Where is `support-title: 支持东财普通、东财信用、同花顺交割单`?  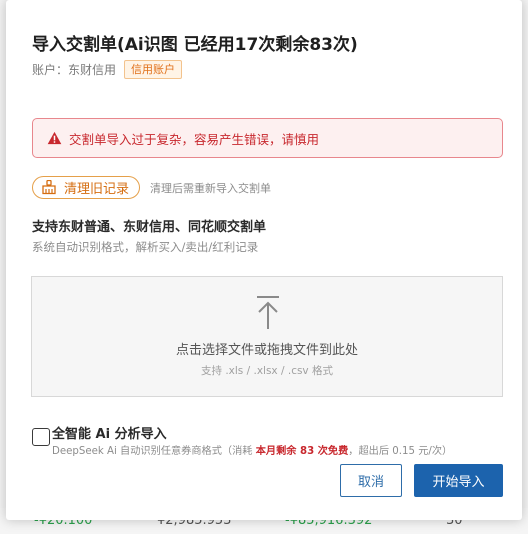
support-title: 支持东财普通、东财信用、同花顺交割单 is located at coordinates (149, 227).